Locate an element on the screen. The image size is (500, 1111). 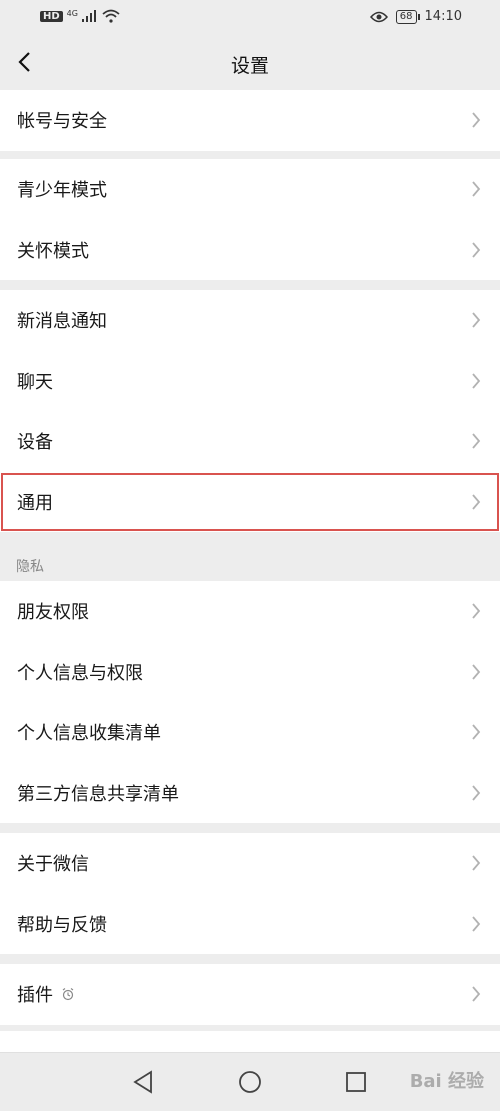
settings-item-plugins: 插件 is located at coordinates (250, 994).